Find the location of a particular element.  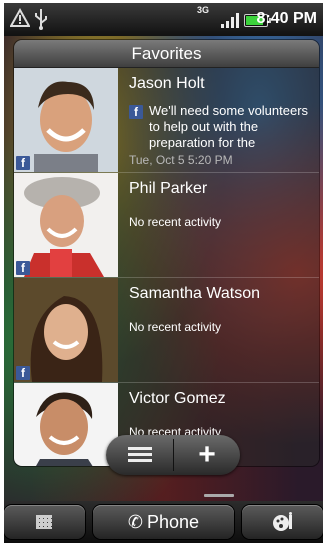

menu-button is located at coordinates (139, 455).